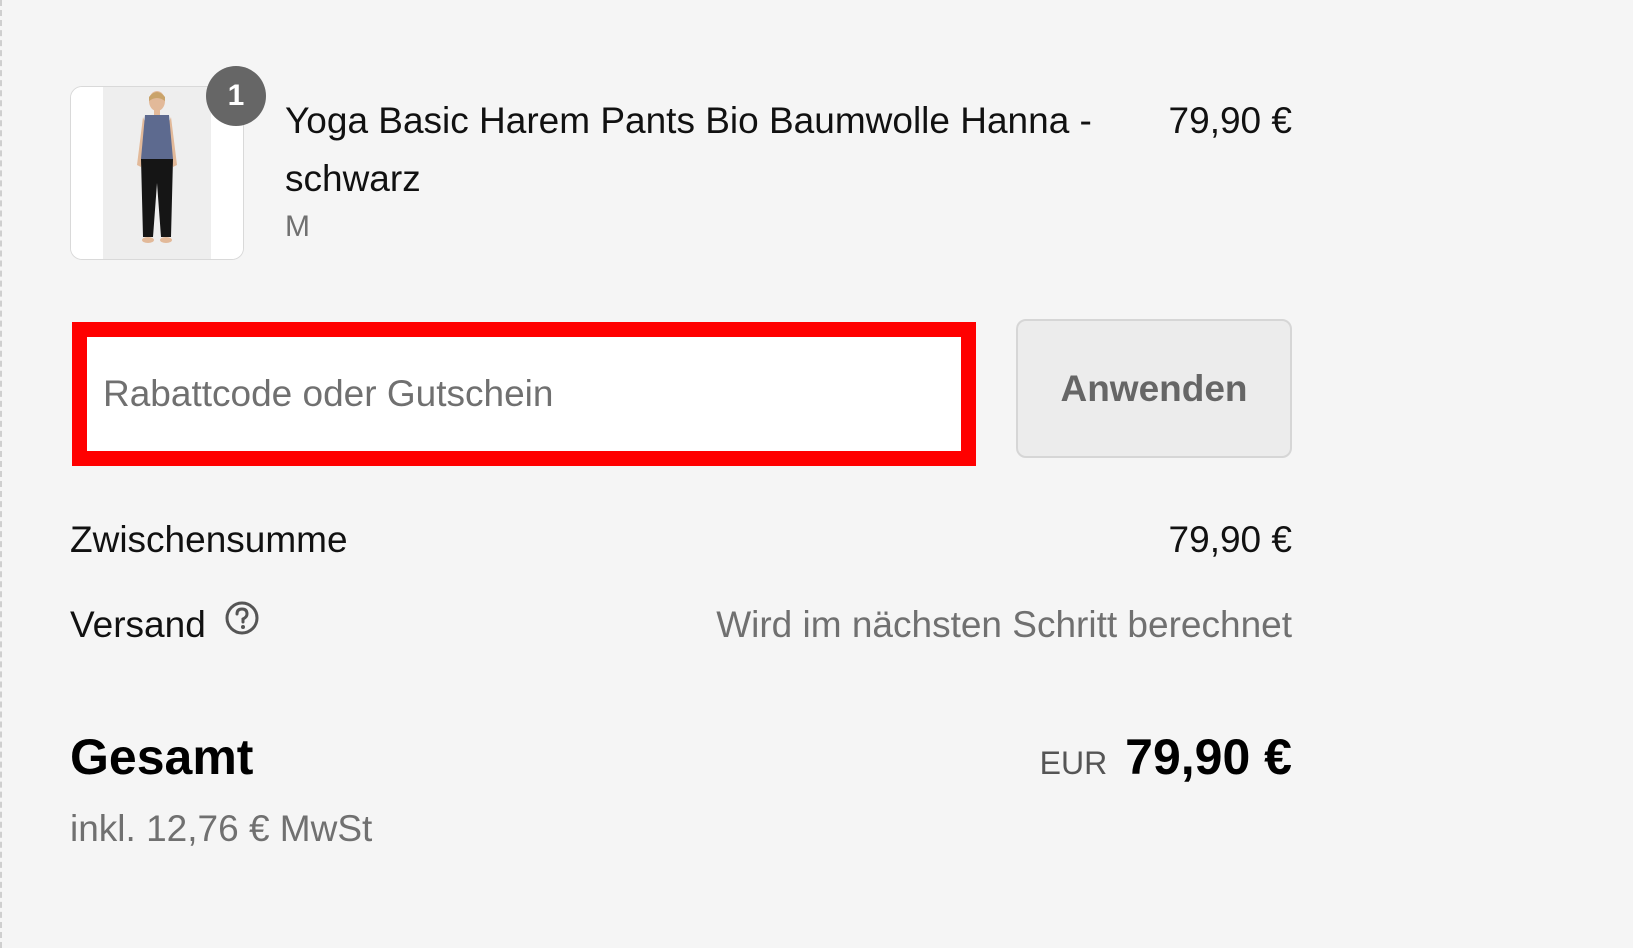  Describe the element at coordinates (138, 624) in the screenshot. I see `shipping-label: Versand` at that location.